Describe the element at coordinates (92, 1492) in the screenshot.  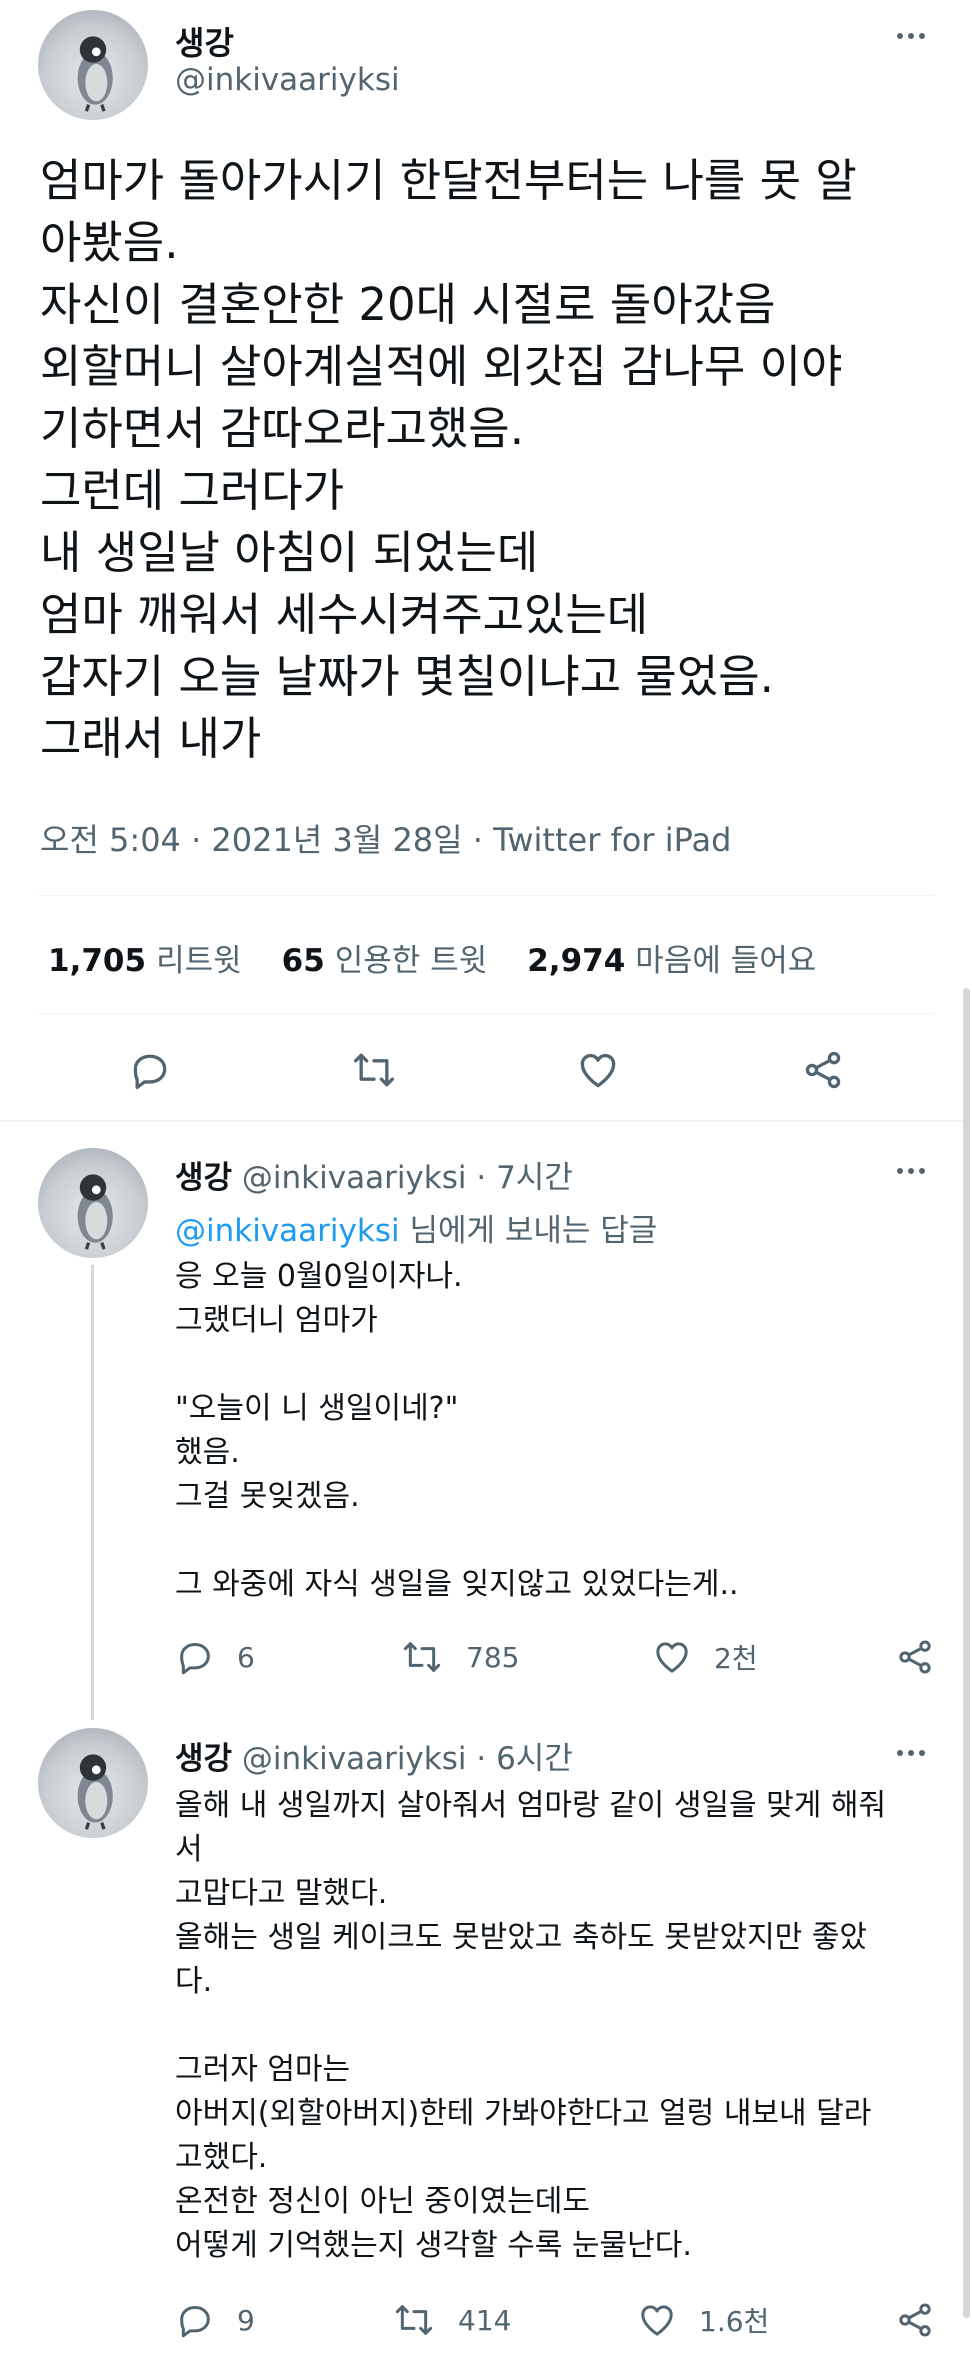
I see `thread-connector-line` at that location.